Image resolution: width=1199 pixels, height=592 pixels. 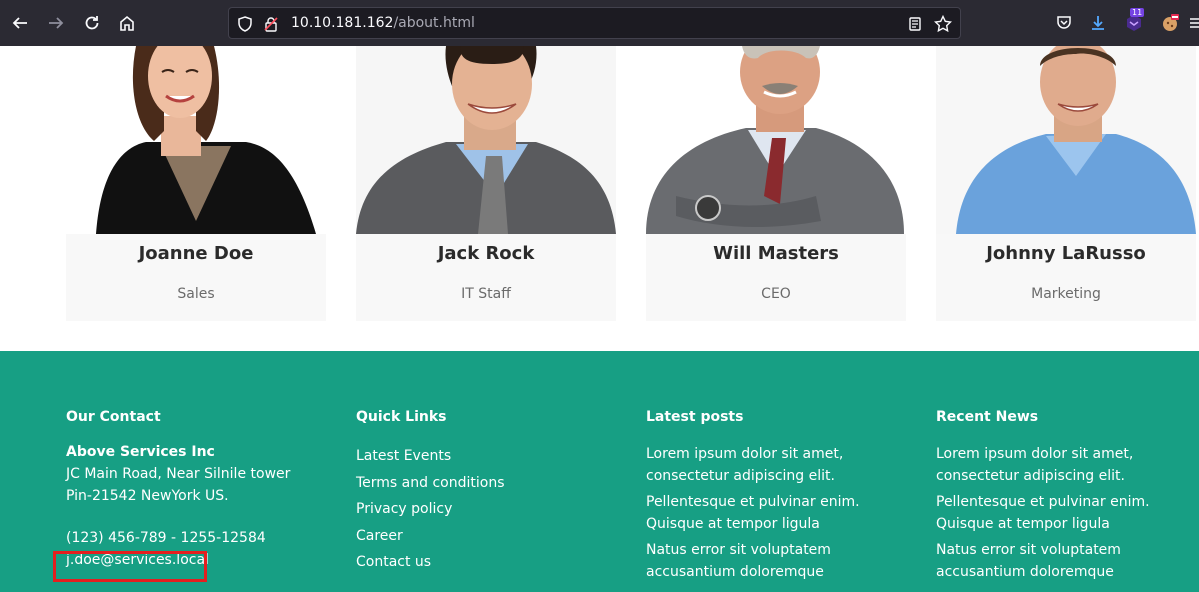 What do you see at coordinates (491, 562) in the screenshot?
I see `footer-link-contact: Contact us` at bounding box center [491, 562].